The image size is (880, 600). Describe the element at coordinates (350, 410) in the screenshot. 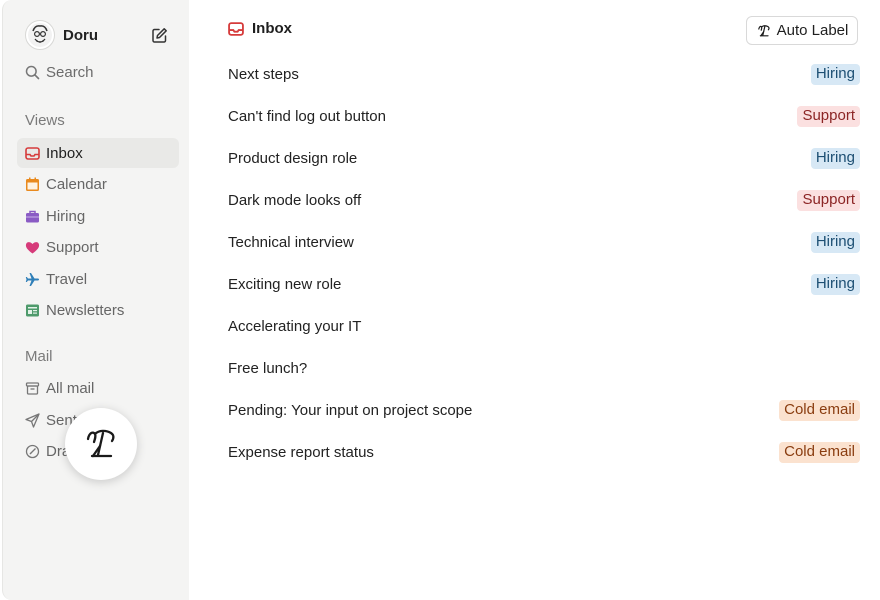

I see `email-subject: Pending: Your input on project scope` at that location.